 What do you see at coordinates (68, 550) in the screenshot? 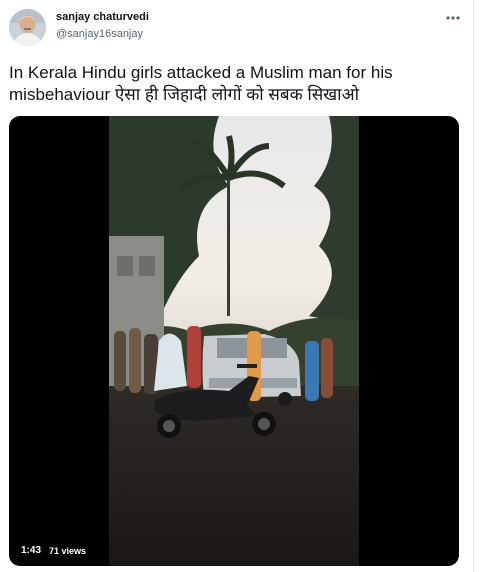
I see `video-view-count: 71 views` at bounding box center [68, 550].